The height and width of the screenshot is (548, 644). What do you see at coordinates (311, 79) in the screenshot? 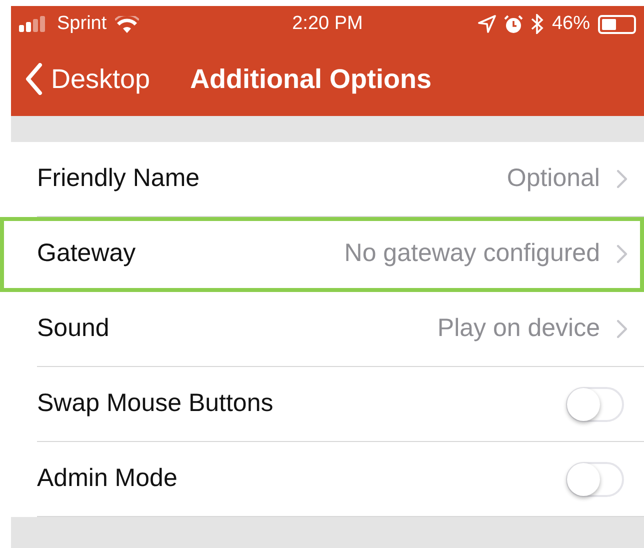
I see `page-title: Additional Options` at bounding box center [311, 79].